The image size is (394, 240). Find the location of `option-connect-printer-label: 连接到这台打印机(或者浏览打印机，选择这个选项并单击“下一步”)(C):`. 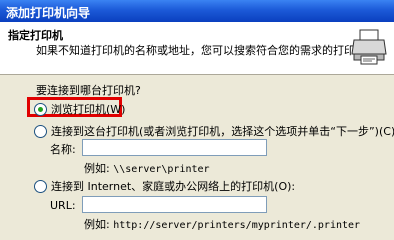

option-connect-printer-label: 连接到这台打印机(或者浏览打印机，选择这个选项并单击“下一步”)(C): is located at coordinates (222, 131).